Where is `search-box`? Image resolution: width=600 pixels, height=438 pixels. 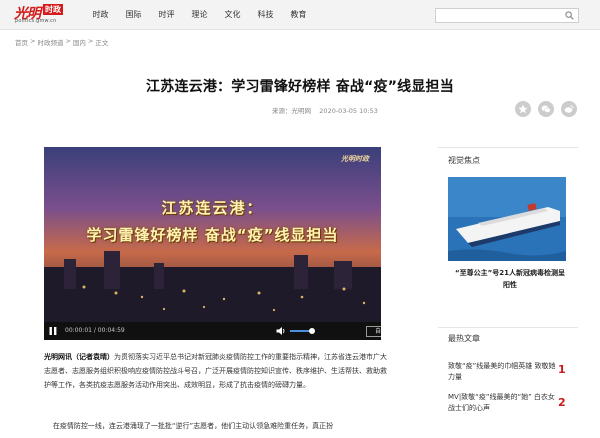 search-box is located at coordinates (507, 15).